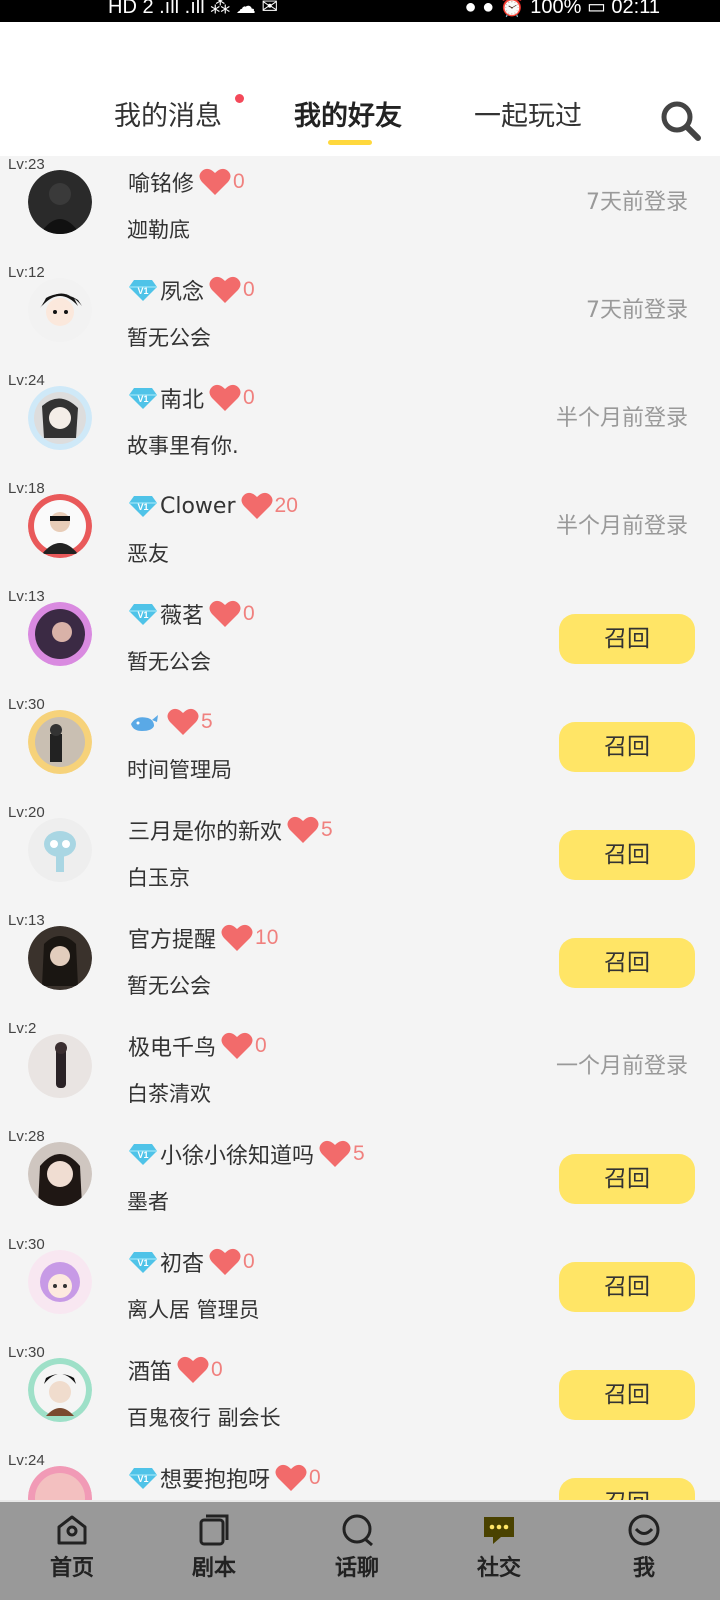 This screenshot has width=720, height=1600. Describe the element at coordinates (360, 319) in the screenshot. I see `friend-row: Lv:12 V1 夙念 0 暂无公会 7天前登录` at that location.